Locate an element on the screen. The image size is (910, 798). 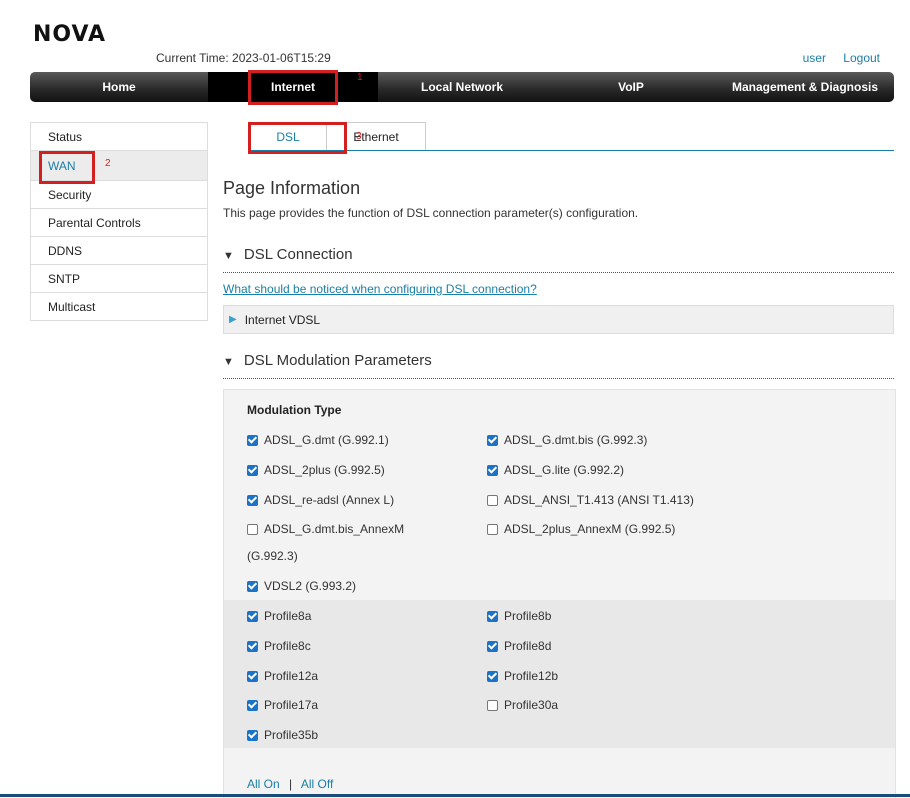
profile-label: Profile8a is located at coordinates (288, 616).